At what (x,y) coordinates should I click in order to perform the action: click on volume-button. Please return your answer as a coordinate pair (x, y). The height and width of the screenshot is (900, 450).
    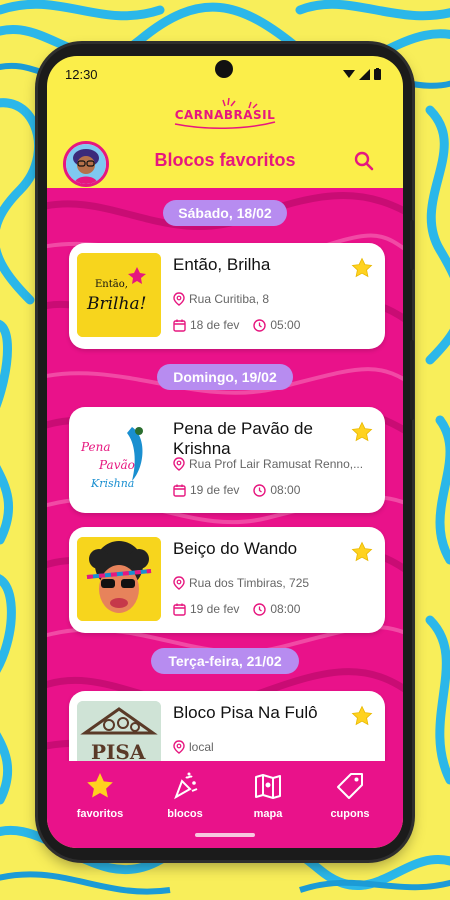
    Looking at the image, I should click on (412, 380).